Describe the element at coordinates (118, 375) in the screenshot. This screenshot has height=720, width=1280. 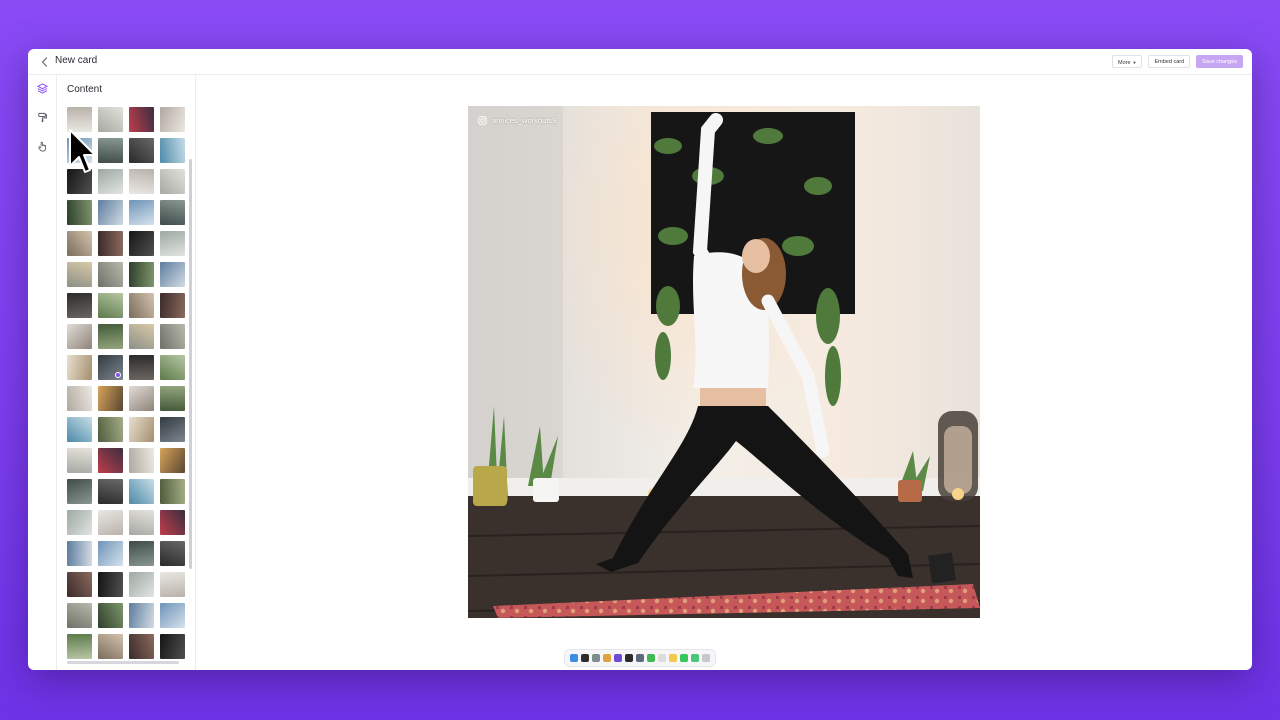
I see `selected-check-icon` at that location.